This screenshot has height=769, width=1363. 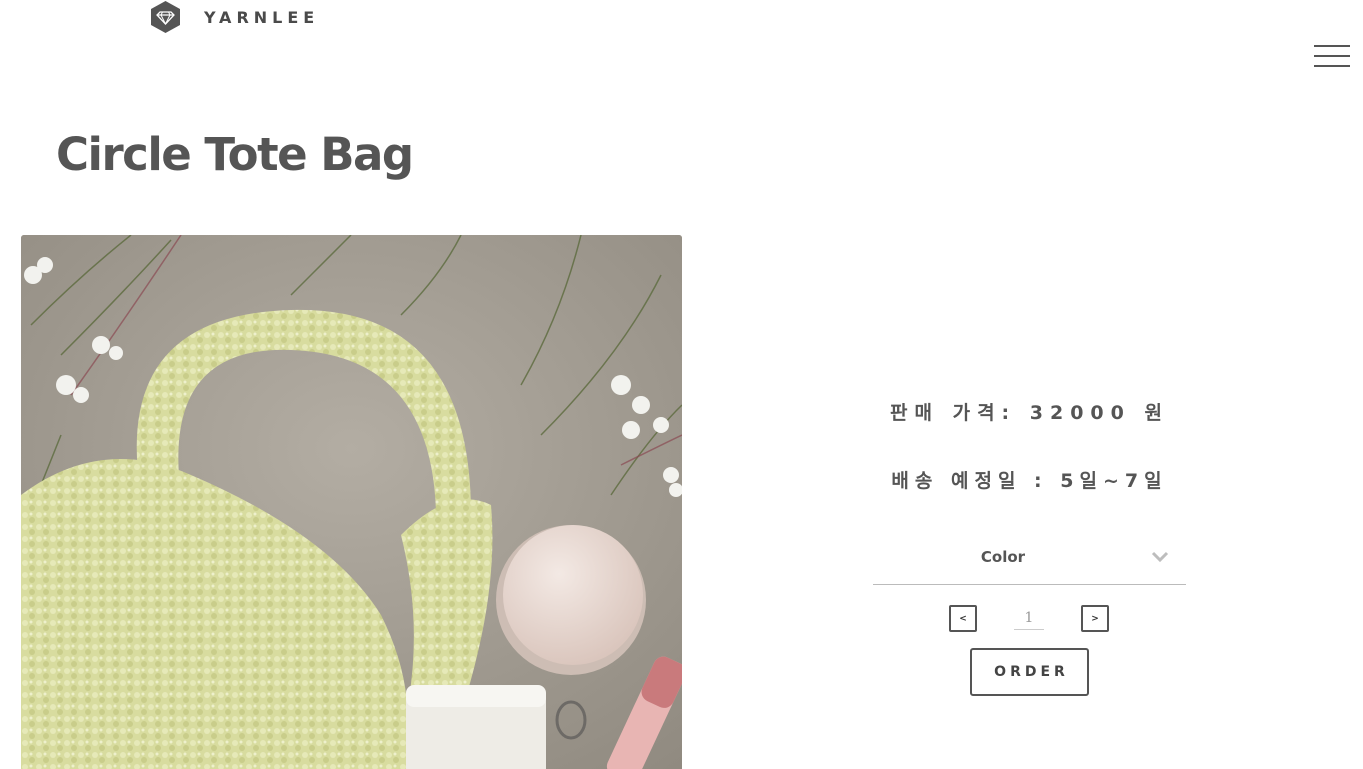 What do you see at coordinates (1160, 557) in the screenshot?
I see `chevron-down-icon` at bounding box center [1160, 557].